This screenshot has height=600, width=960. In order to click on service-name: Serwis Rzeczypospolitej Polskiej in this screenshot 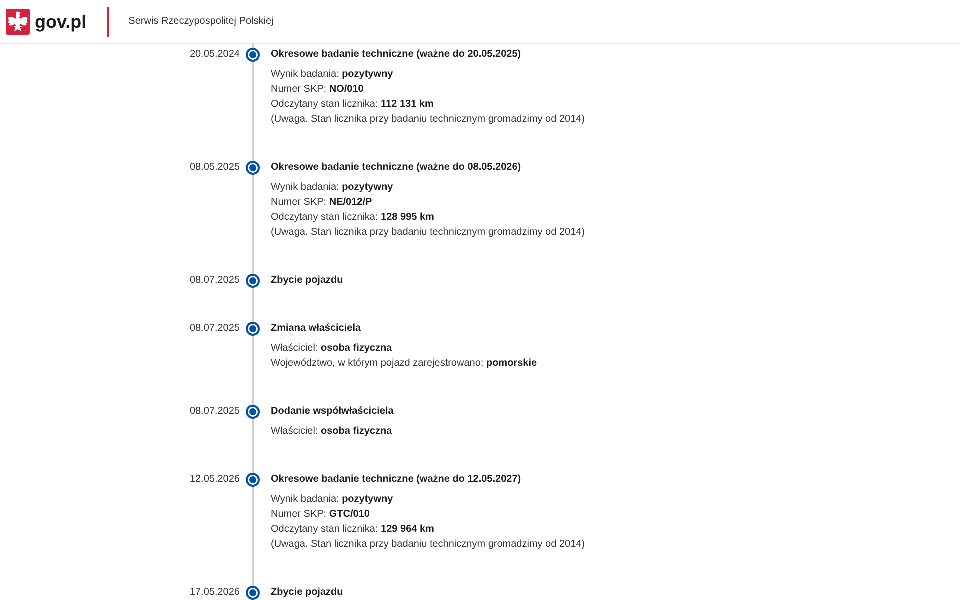, I will do `click(201, 21)`.